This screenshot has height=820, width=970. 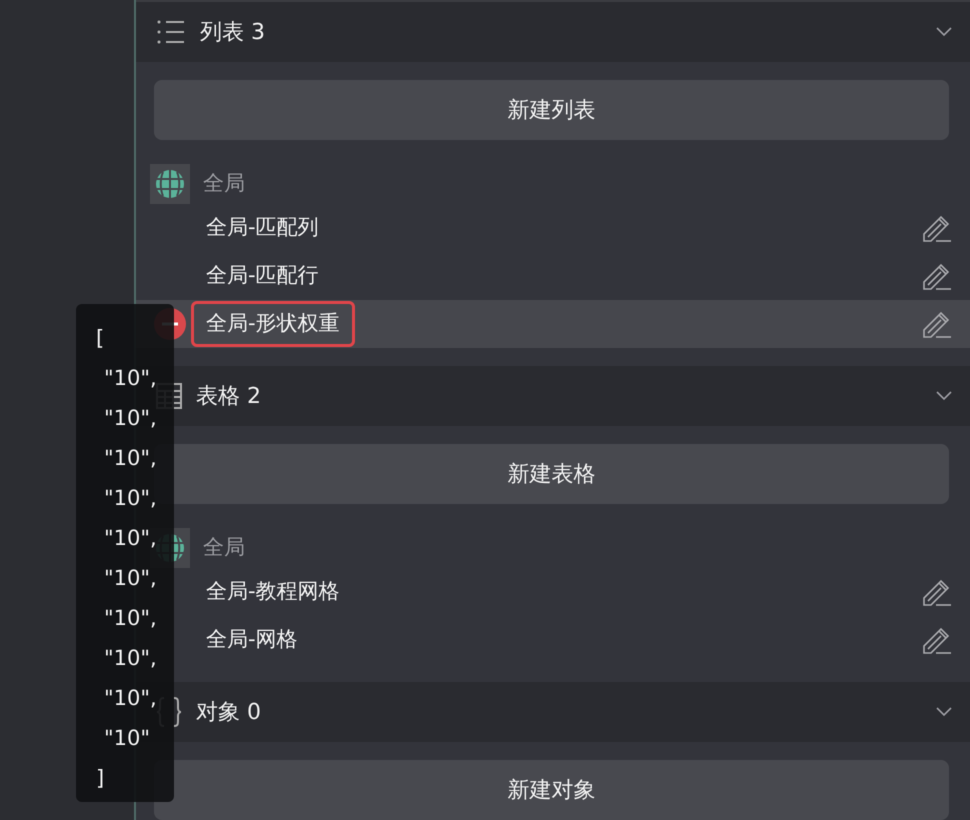 I want to click on tooltip-line: "10", so click(x=126, y=738).